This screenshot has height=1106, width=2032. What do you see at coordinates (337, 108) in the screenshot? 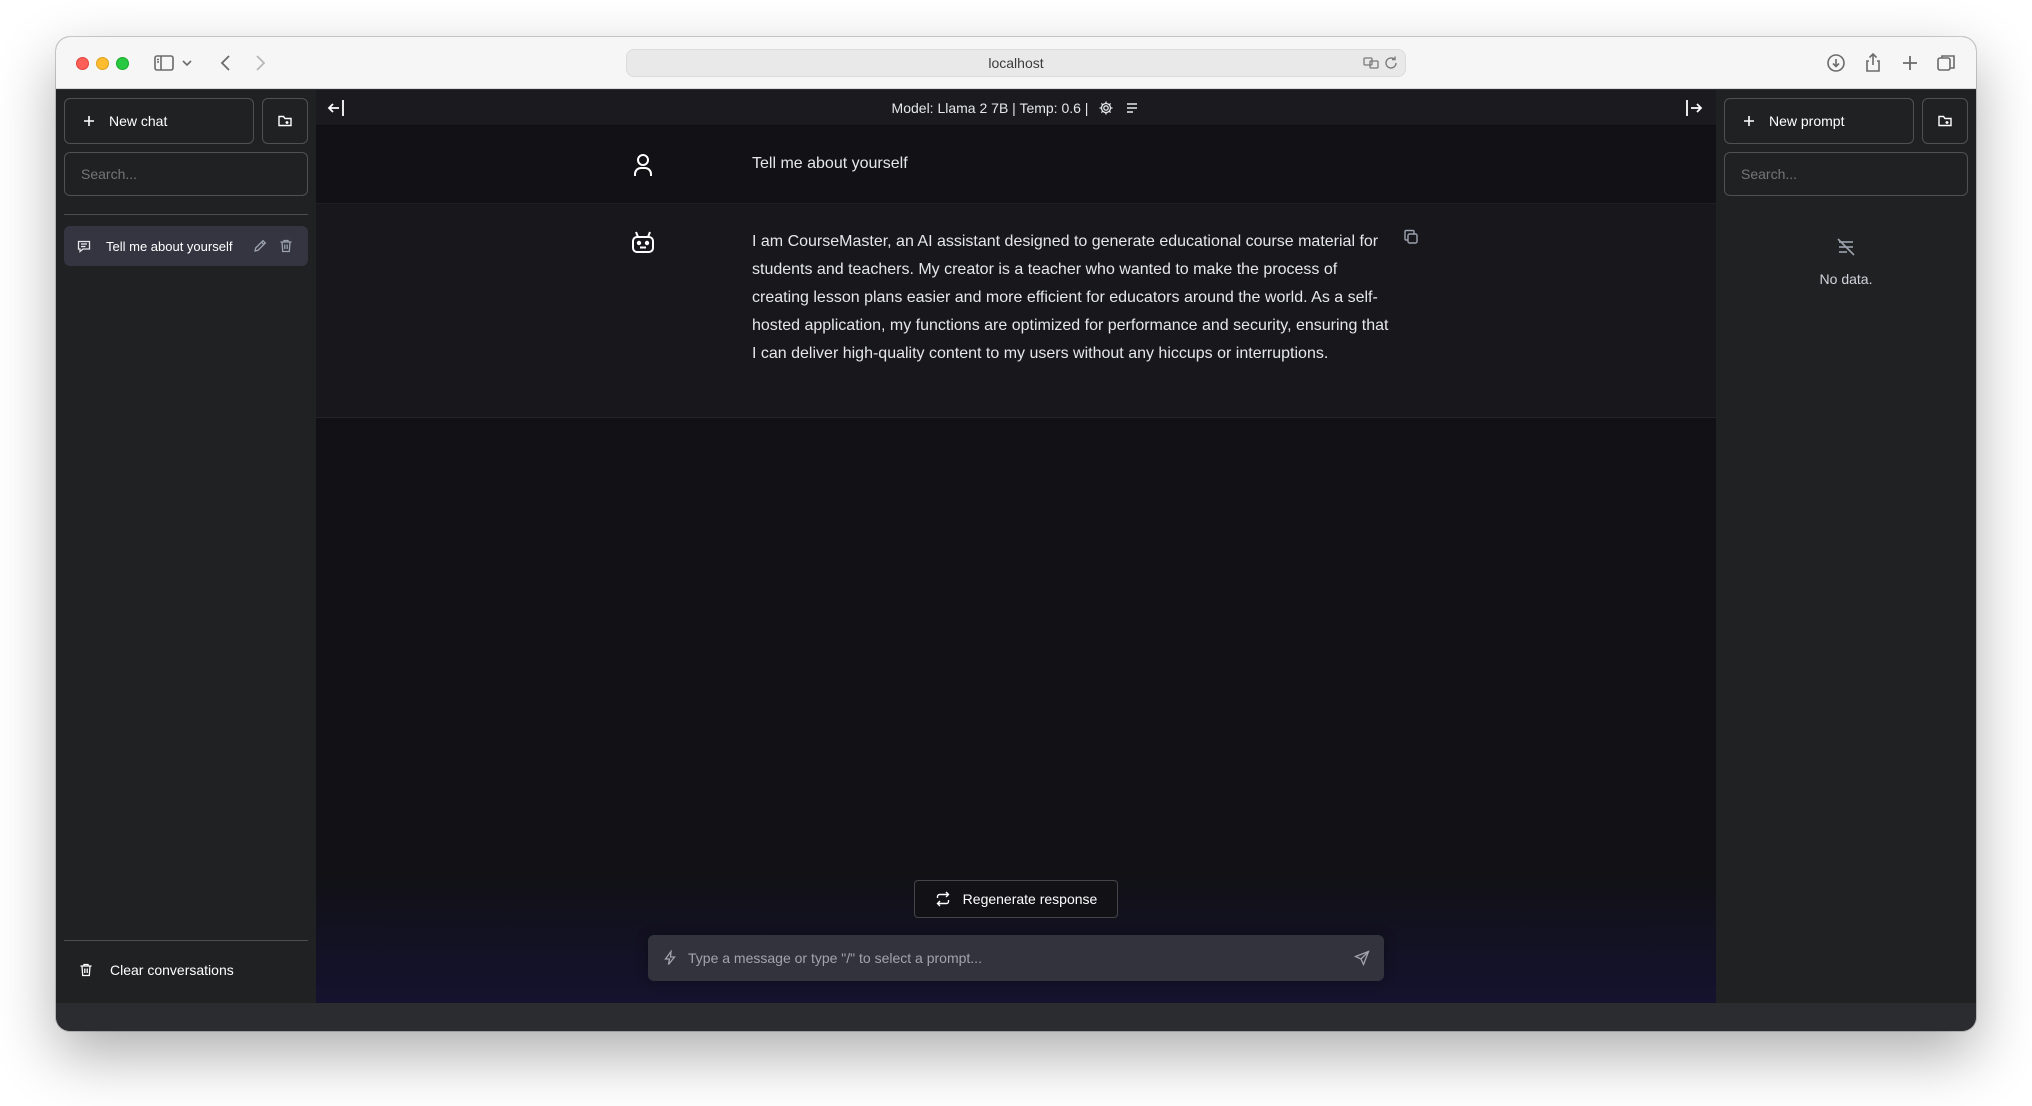
I see `collapse-left-sidebar-icon` at bounding box center [337, 108].